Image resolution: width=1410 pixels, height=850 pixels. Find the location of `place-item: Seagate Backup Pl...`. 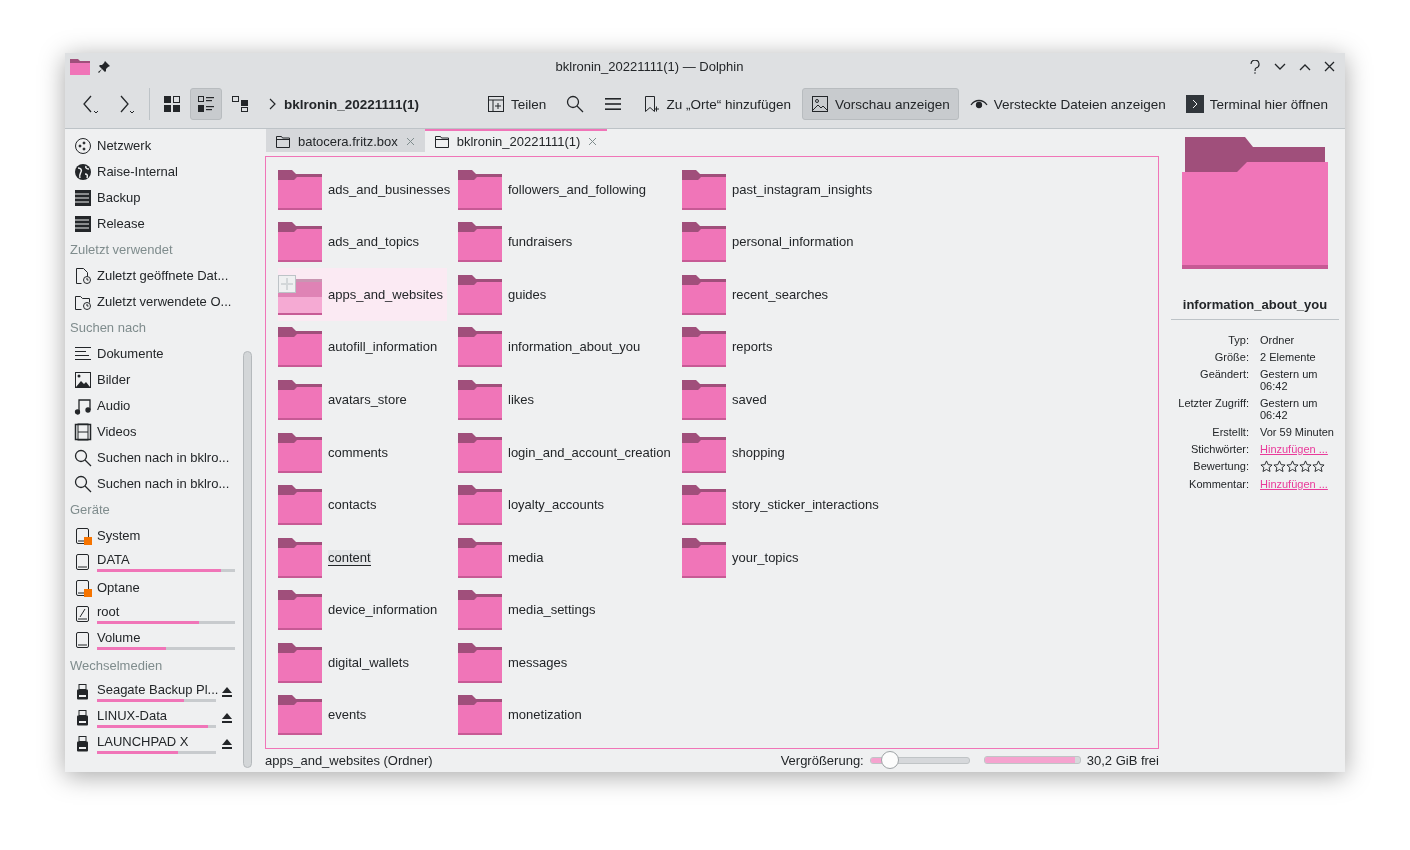

place-item: Seagate Backup Pl... is located at coordinates (152, 692).